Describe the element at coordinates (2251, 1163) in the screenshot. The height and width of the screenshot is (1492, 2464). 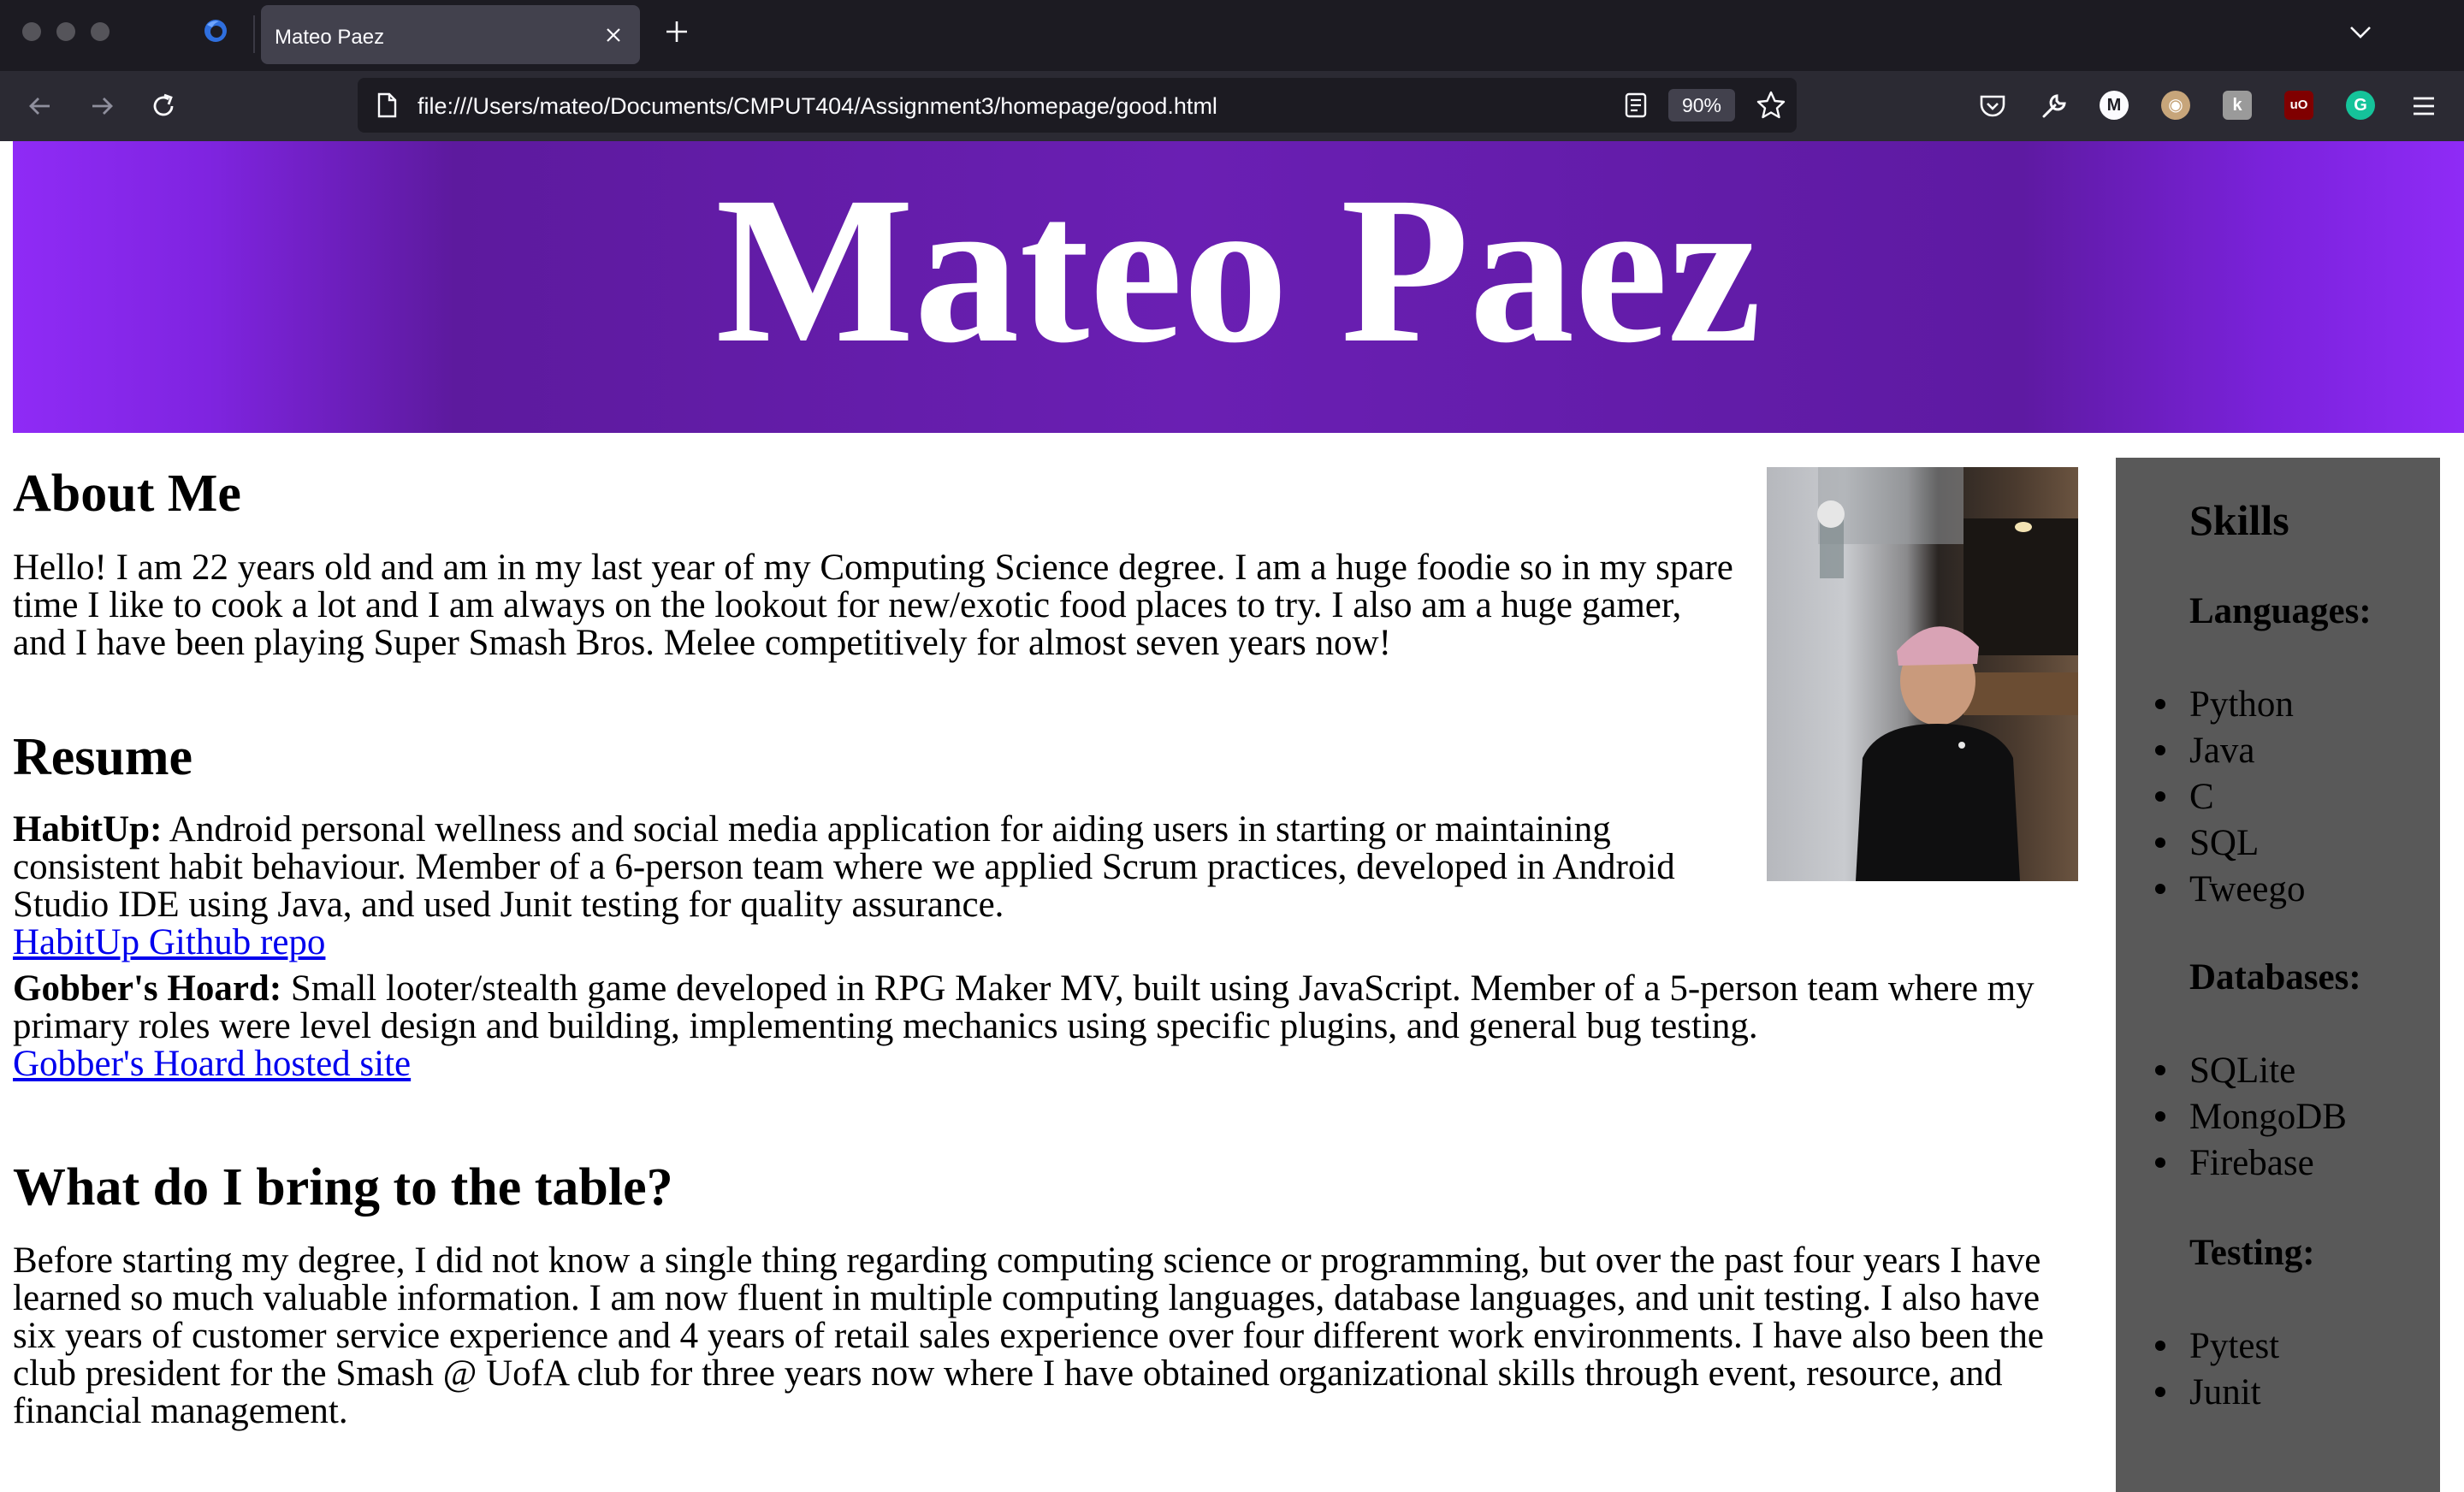
I see `list-item: Firebase` at that location.